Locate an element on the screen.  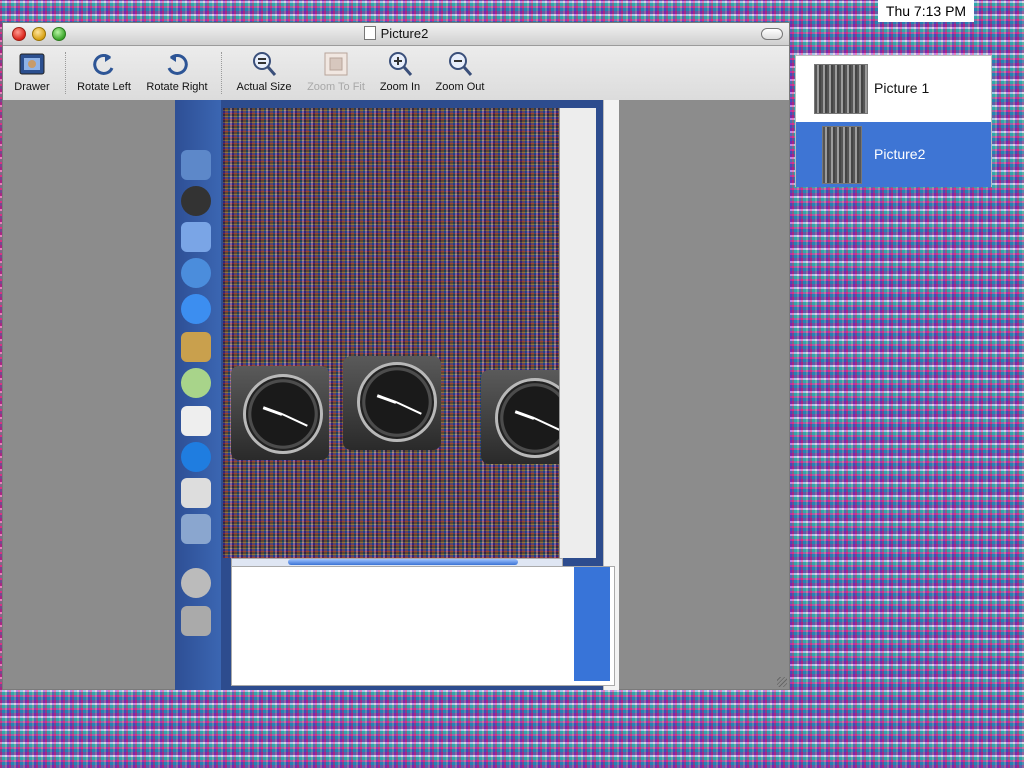
resize-grip is located at coordinates (782, 682).